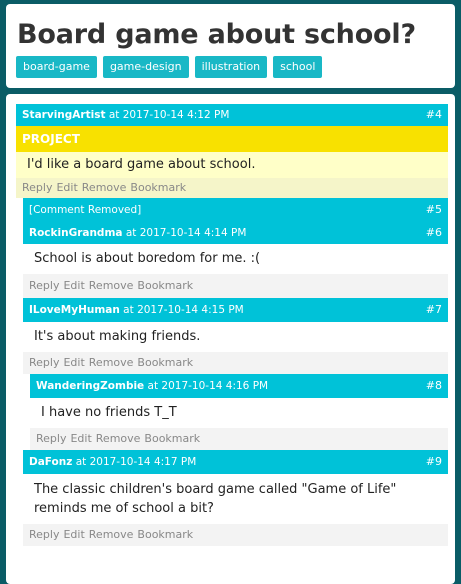 Image resolution: width=461 pixels, height=584 pixels. I want to click on post-number: #7, so click(434, 310).